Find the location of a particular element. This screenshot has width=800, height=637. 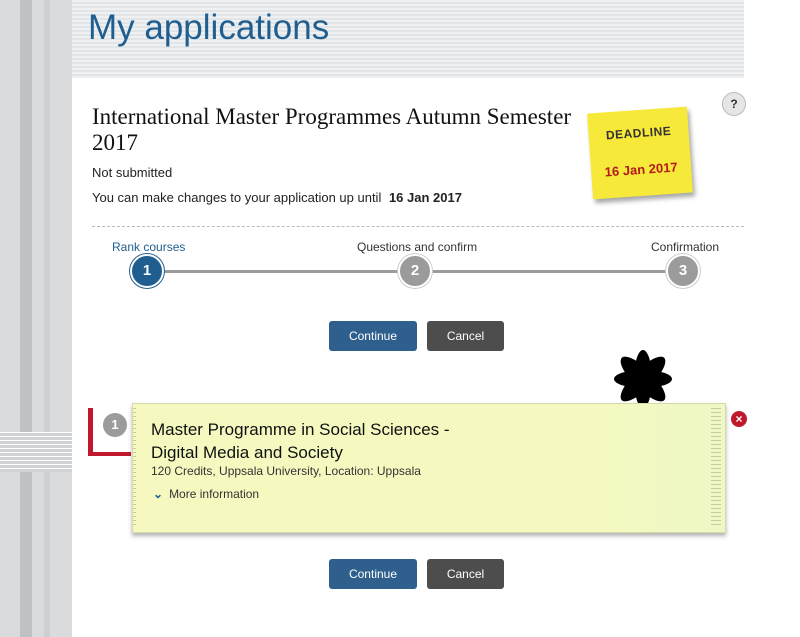

left-stripe-thin is located at coordinates (47, 318).